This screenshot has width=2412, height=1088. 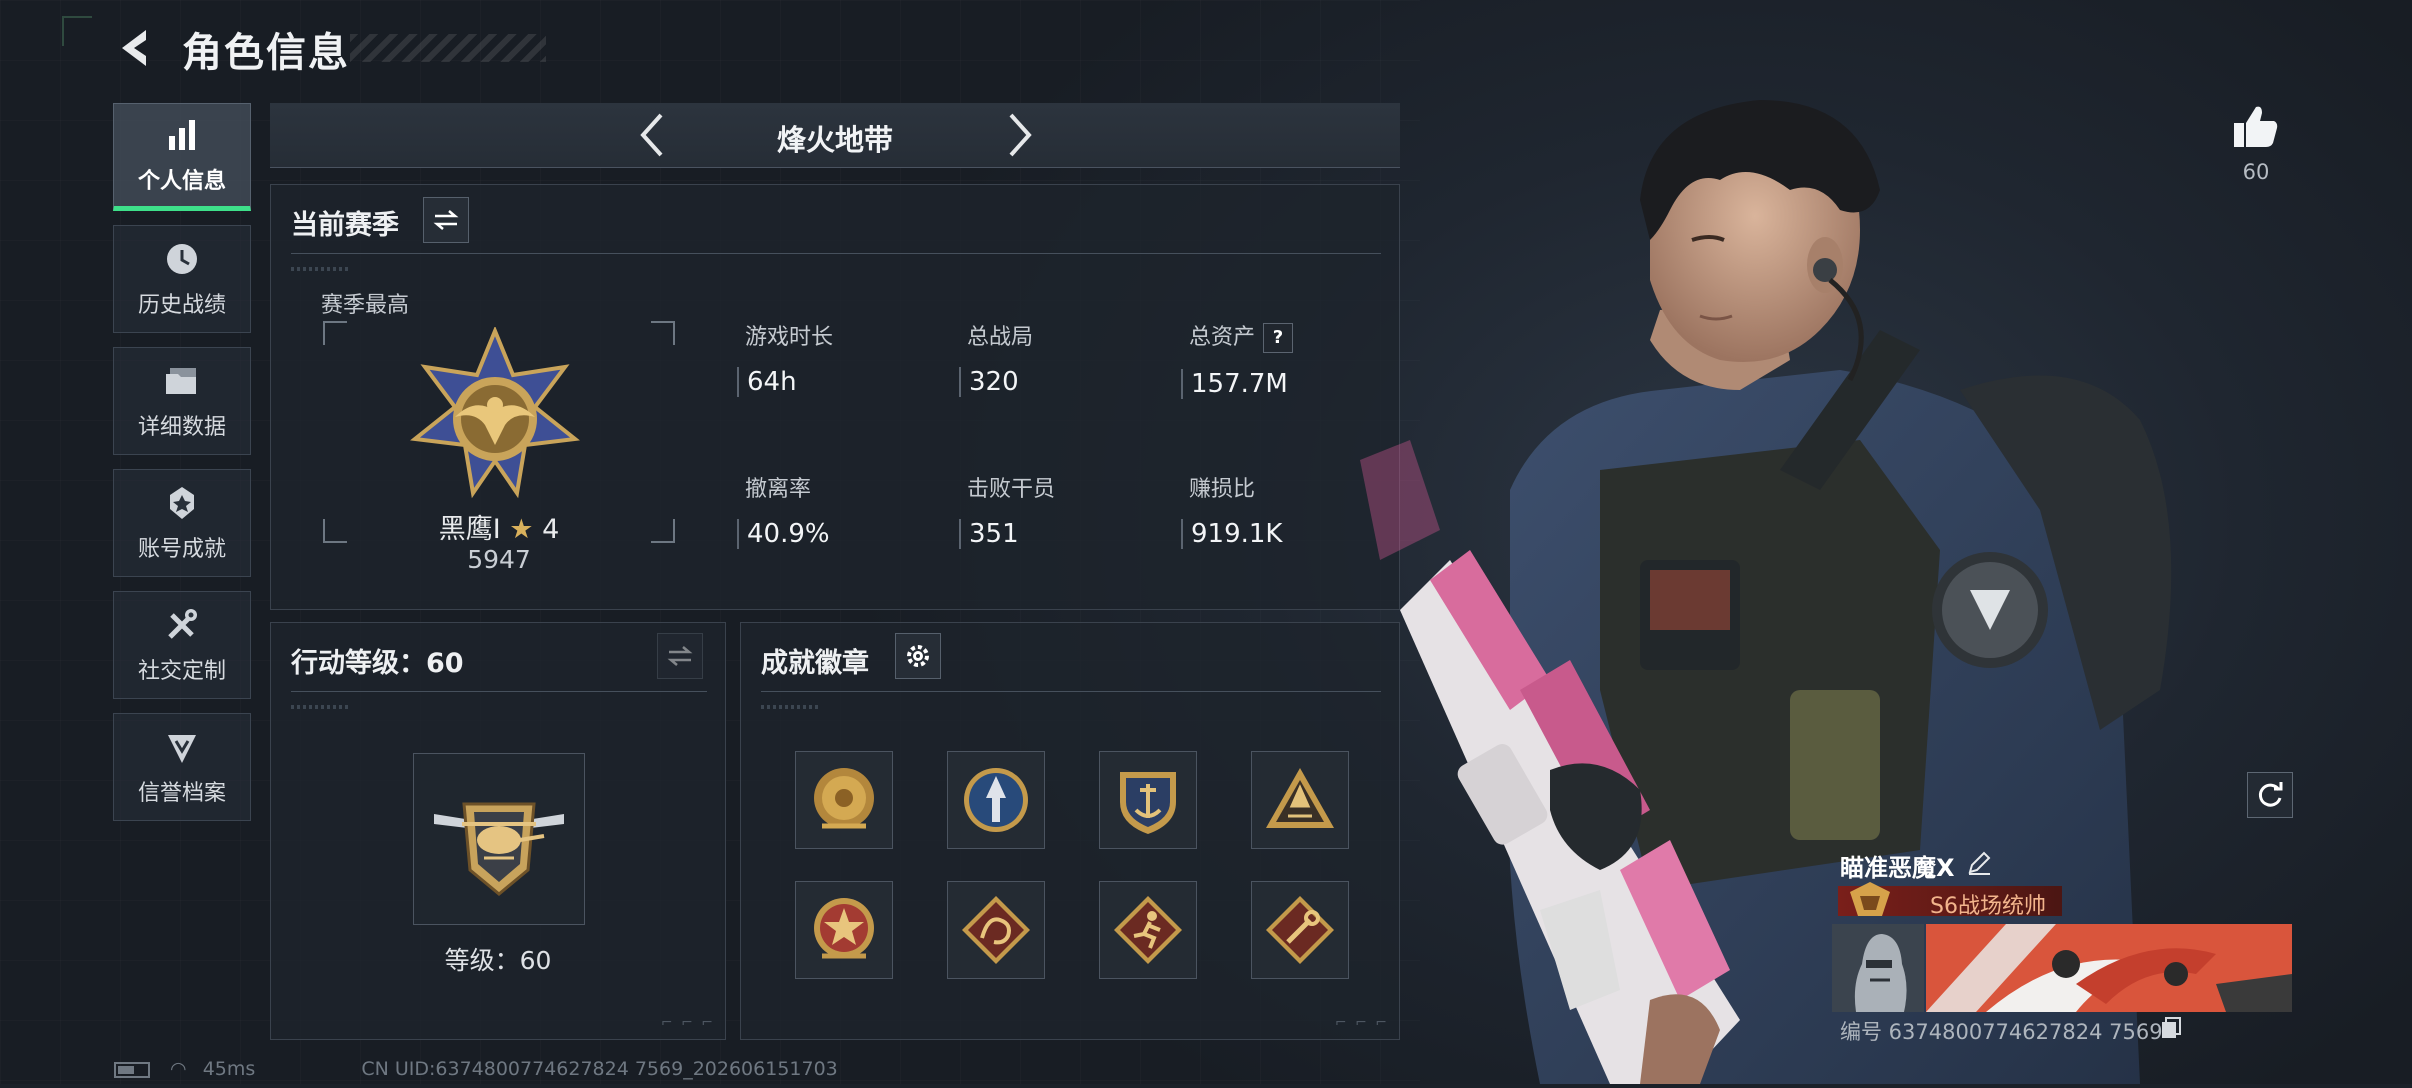 I want to click on history-icon, so click(x=182, y=259).